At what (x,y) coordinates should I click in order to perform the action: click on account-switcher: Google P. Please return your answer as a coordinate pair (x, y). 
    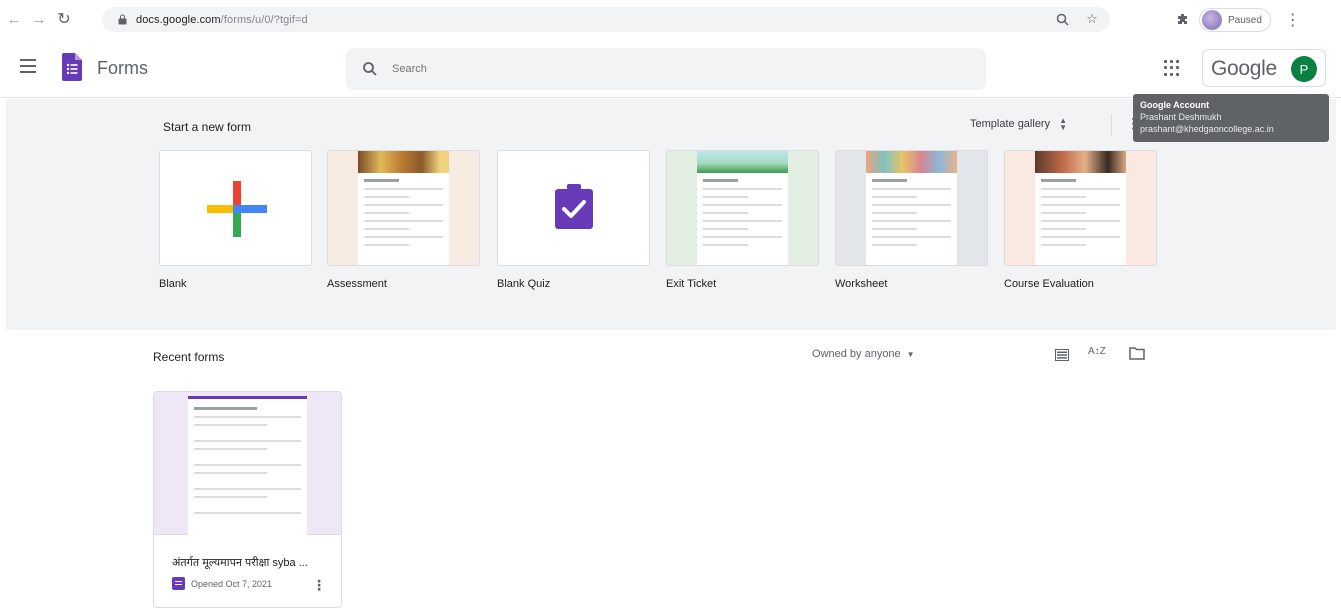
    Looking at the image, I should click on (1264, 68).